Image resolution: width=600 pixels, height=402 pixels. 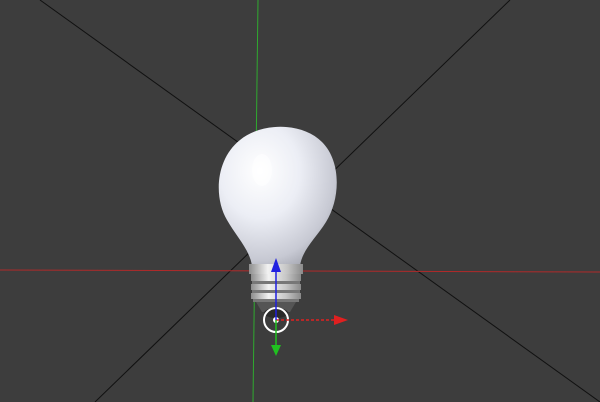 I want to click on bulb-highlight, so click(x=262, y=170).